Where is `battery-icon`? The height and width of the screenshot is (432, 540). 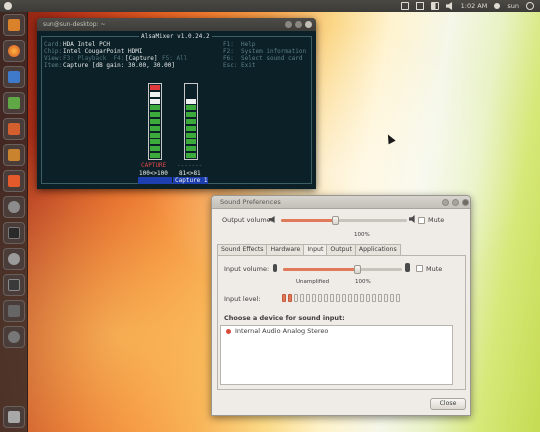 battery-icon is located at coordinates (434, 6).